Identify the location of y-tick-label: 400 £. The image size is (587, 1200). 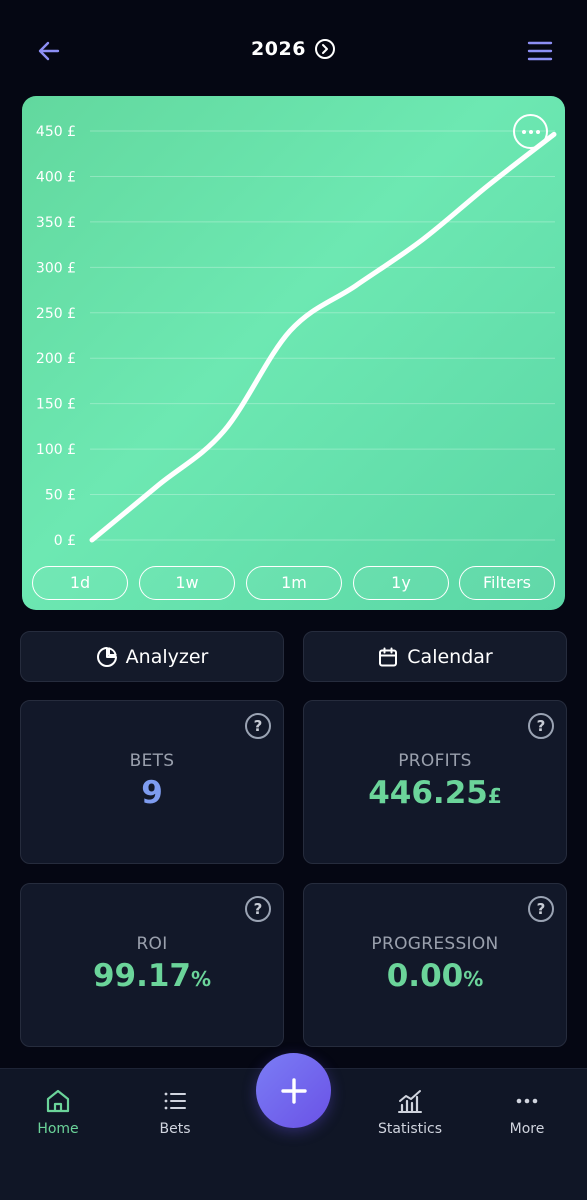
(56, 177).